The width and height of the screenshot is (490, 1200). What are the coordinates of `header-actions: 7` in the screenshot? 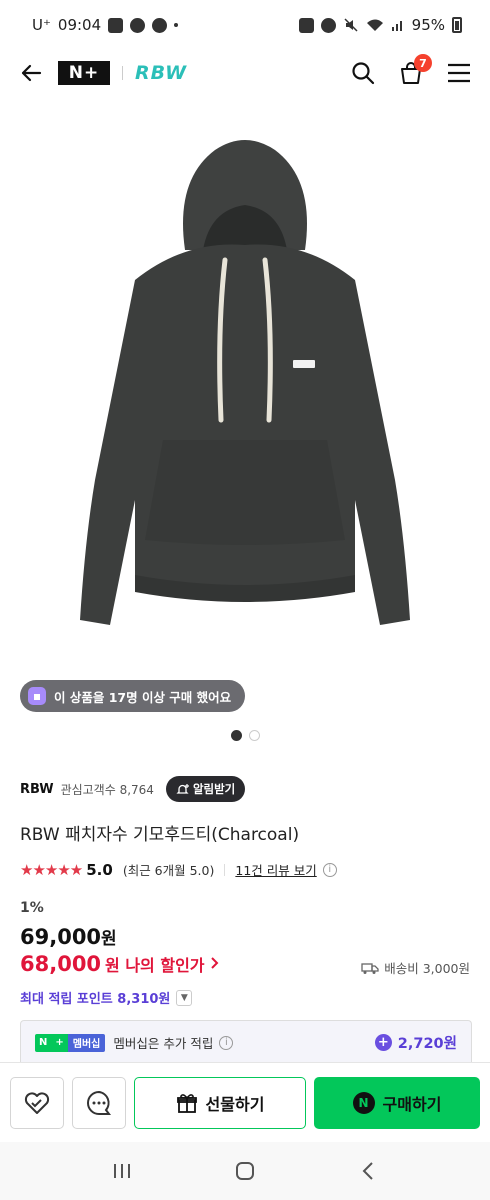 It's located at (411, 71).